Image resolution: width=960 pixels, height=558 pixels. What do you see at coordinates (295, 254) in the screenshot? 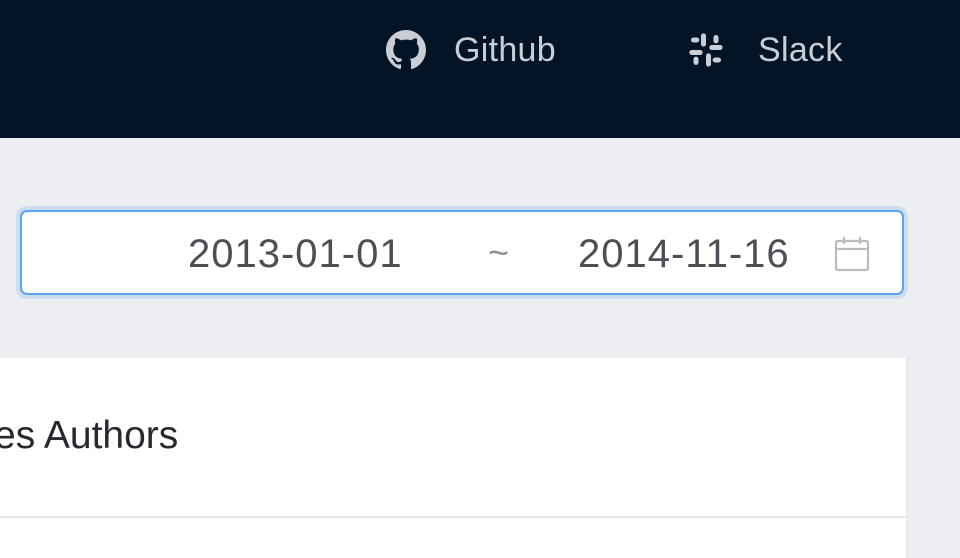
I see `range-start-input: 2013-01-01` at bounding box center [295, 254].